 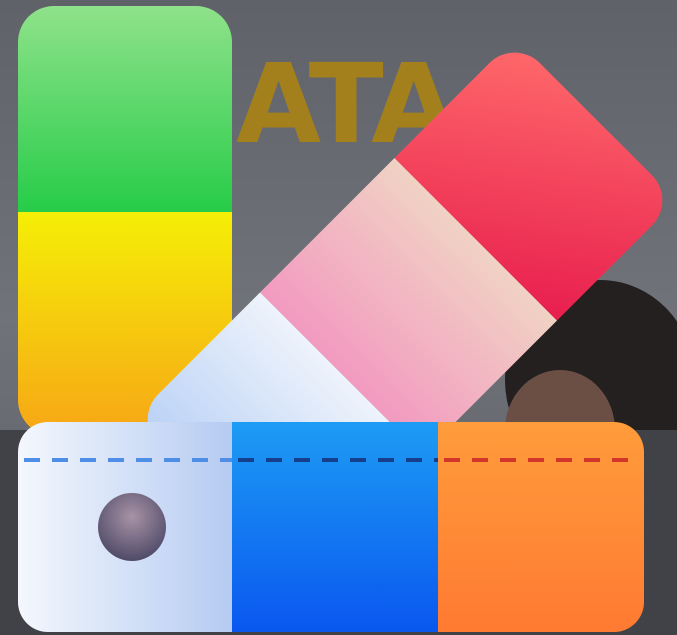 I want to click on orange-swatch, so click(x=541, y=527).